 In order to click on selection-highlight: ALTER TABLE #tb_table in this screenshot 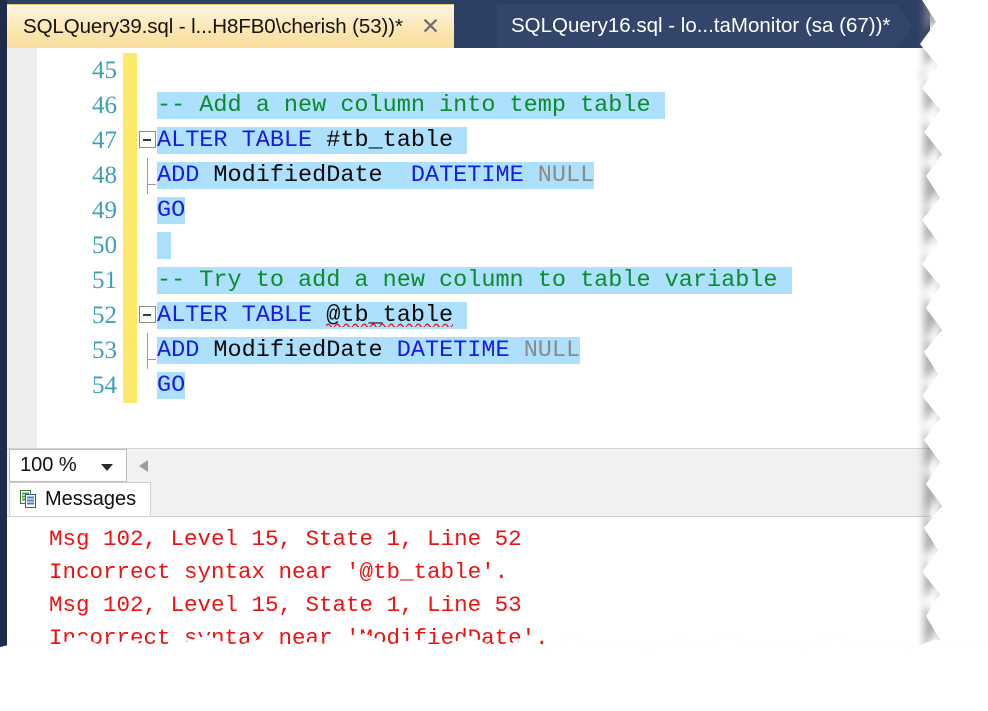, I will do `click(312, 140)`.